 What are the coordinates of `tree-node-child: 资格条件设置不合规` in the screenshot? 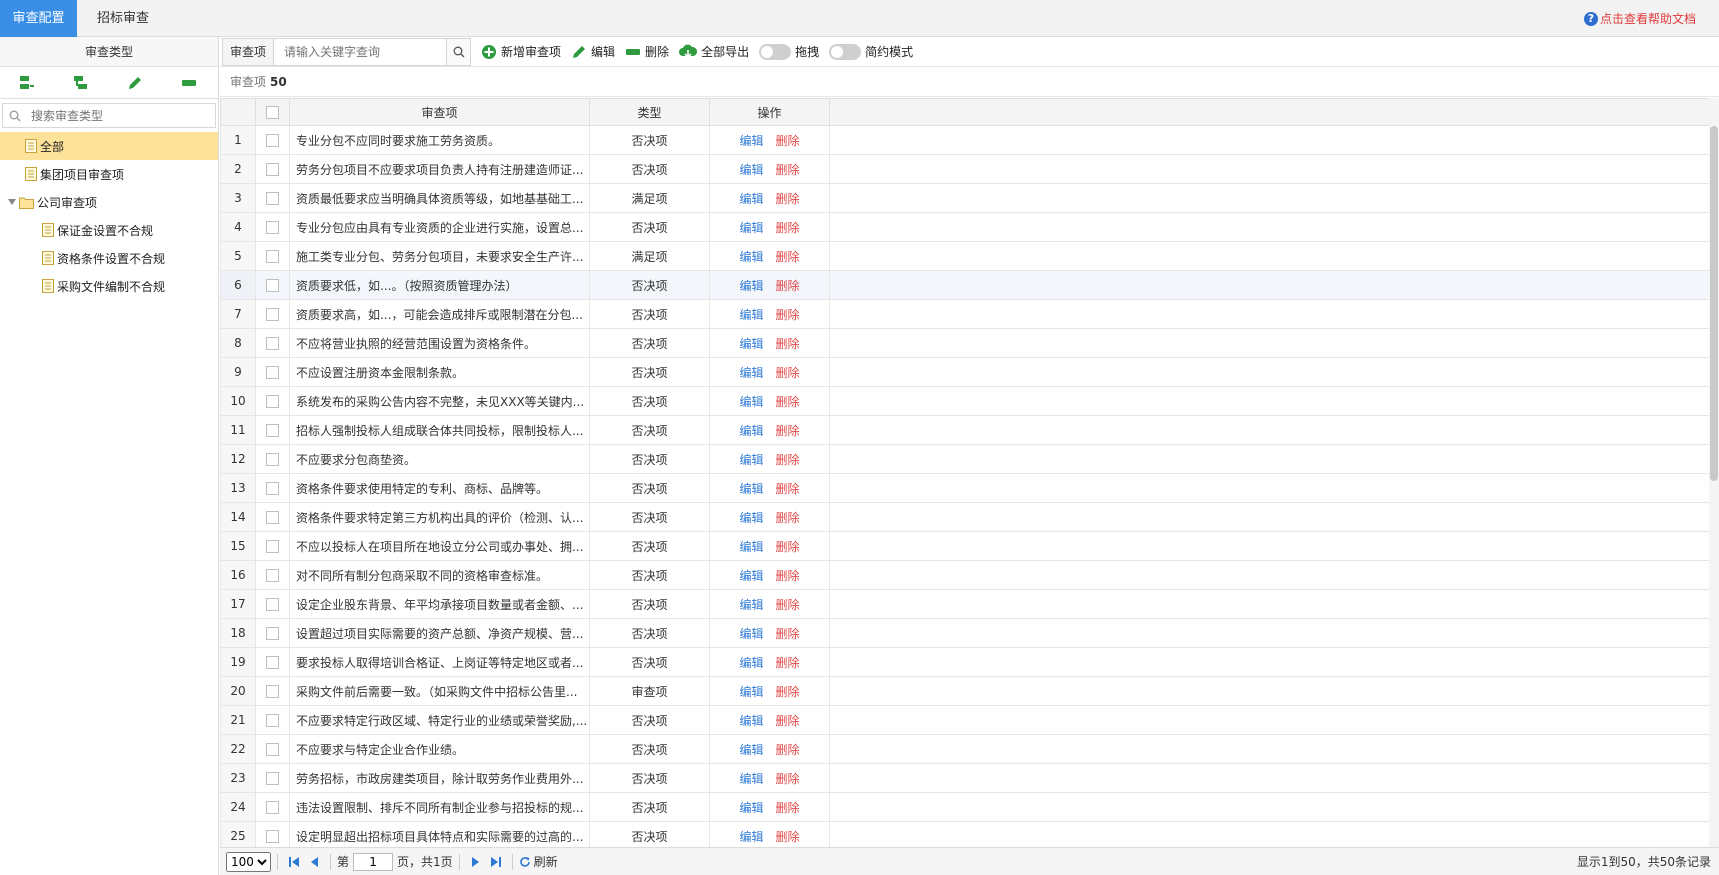 It's located at (109, 258).